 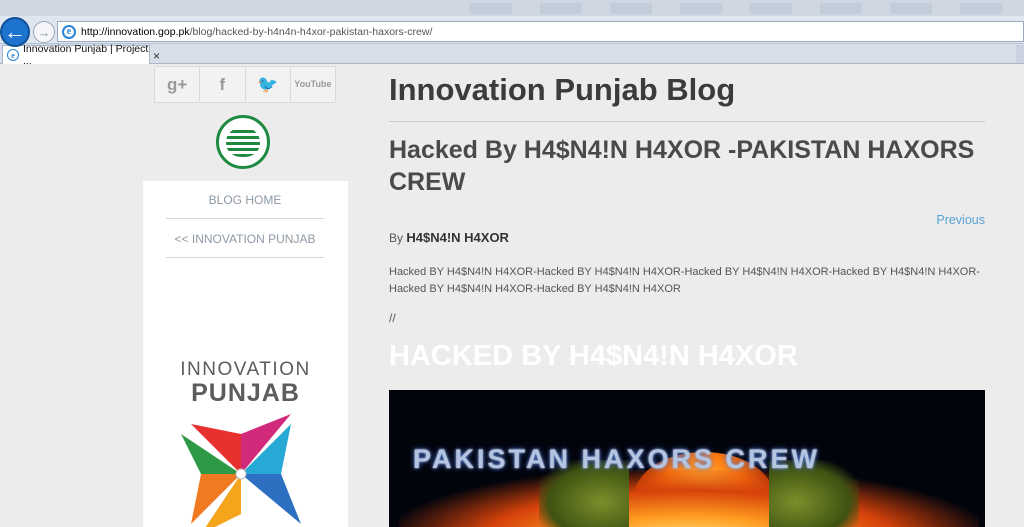 I want to click on youtube-line2: Tube, so click(x=321, y=84).